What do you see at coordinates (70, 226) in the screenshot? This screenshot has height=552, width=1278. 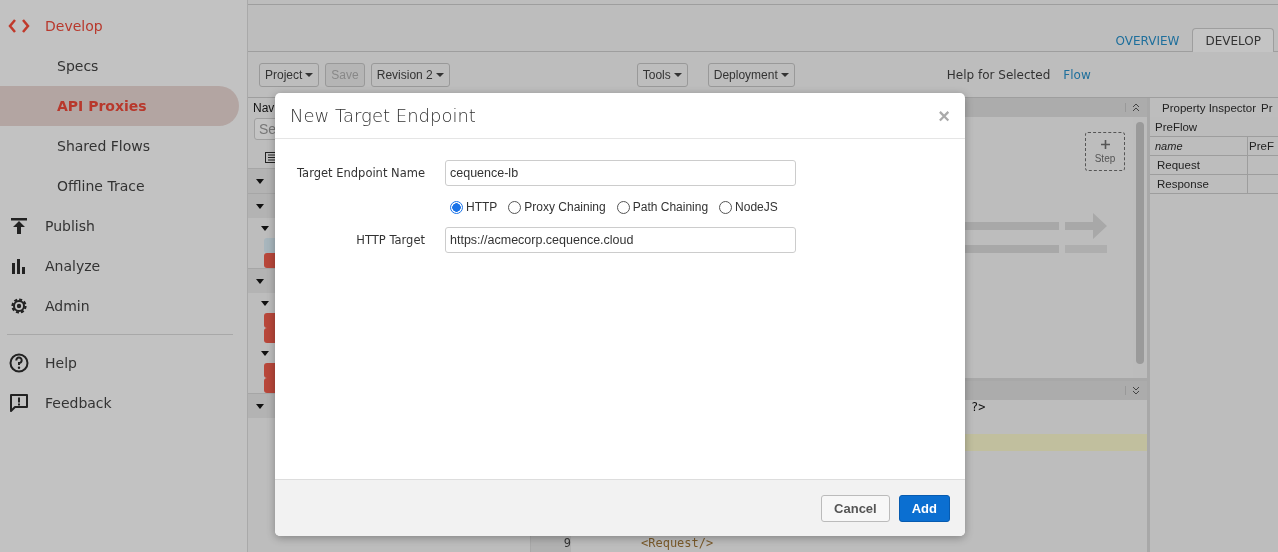 I see `nav-item: Publish` at bounding box center [70, 226].